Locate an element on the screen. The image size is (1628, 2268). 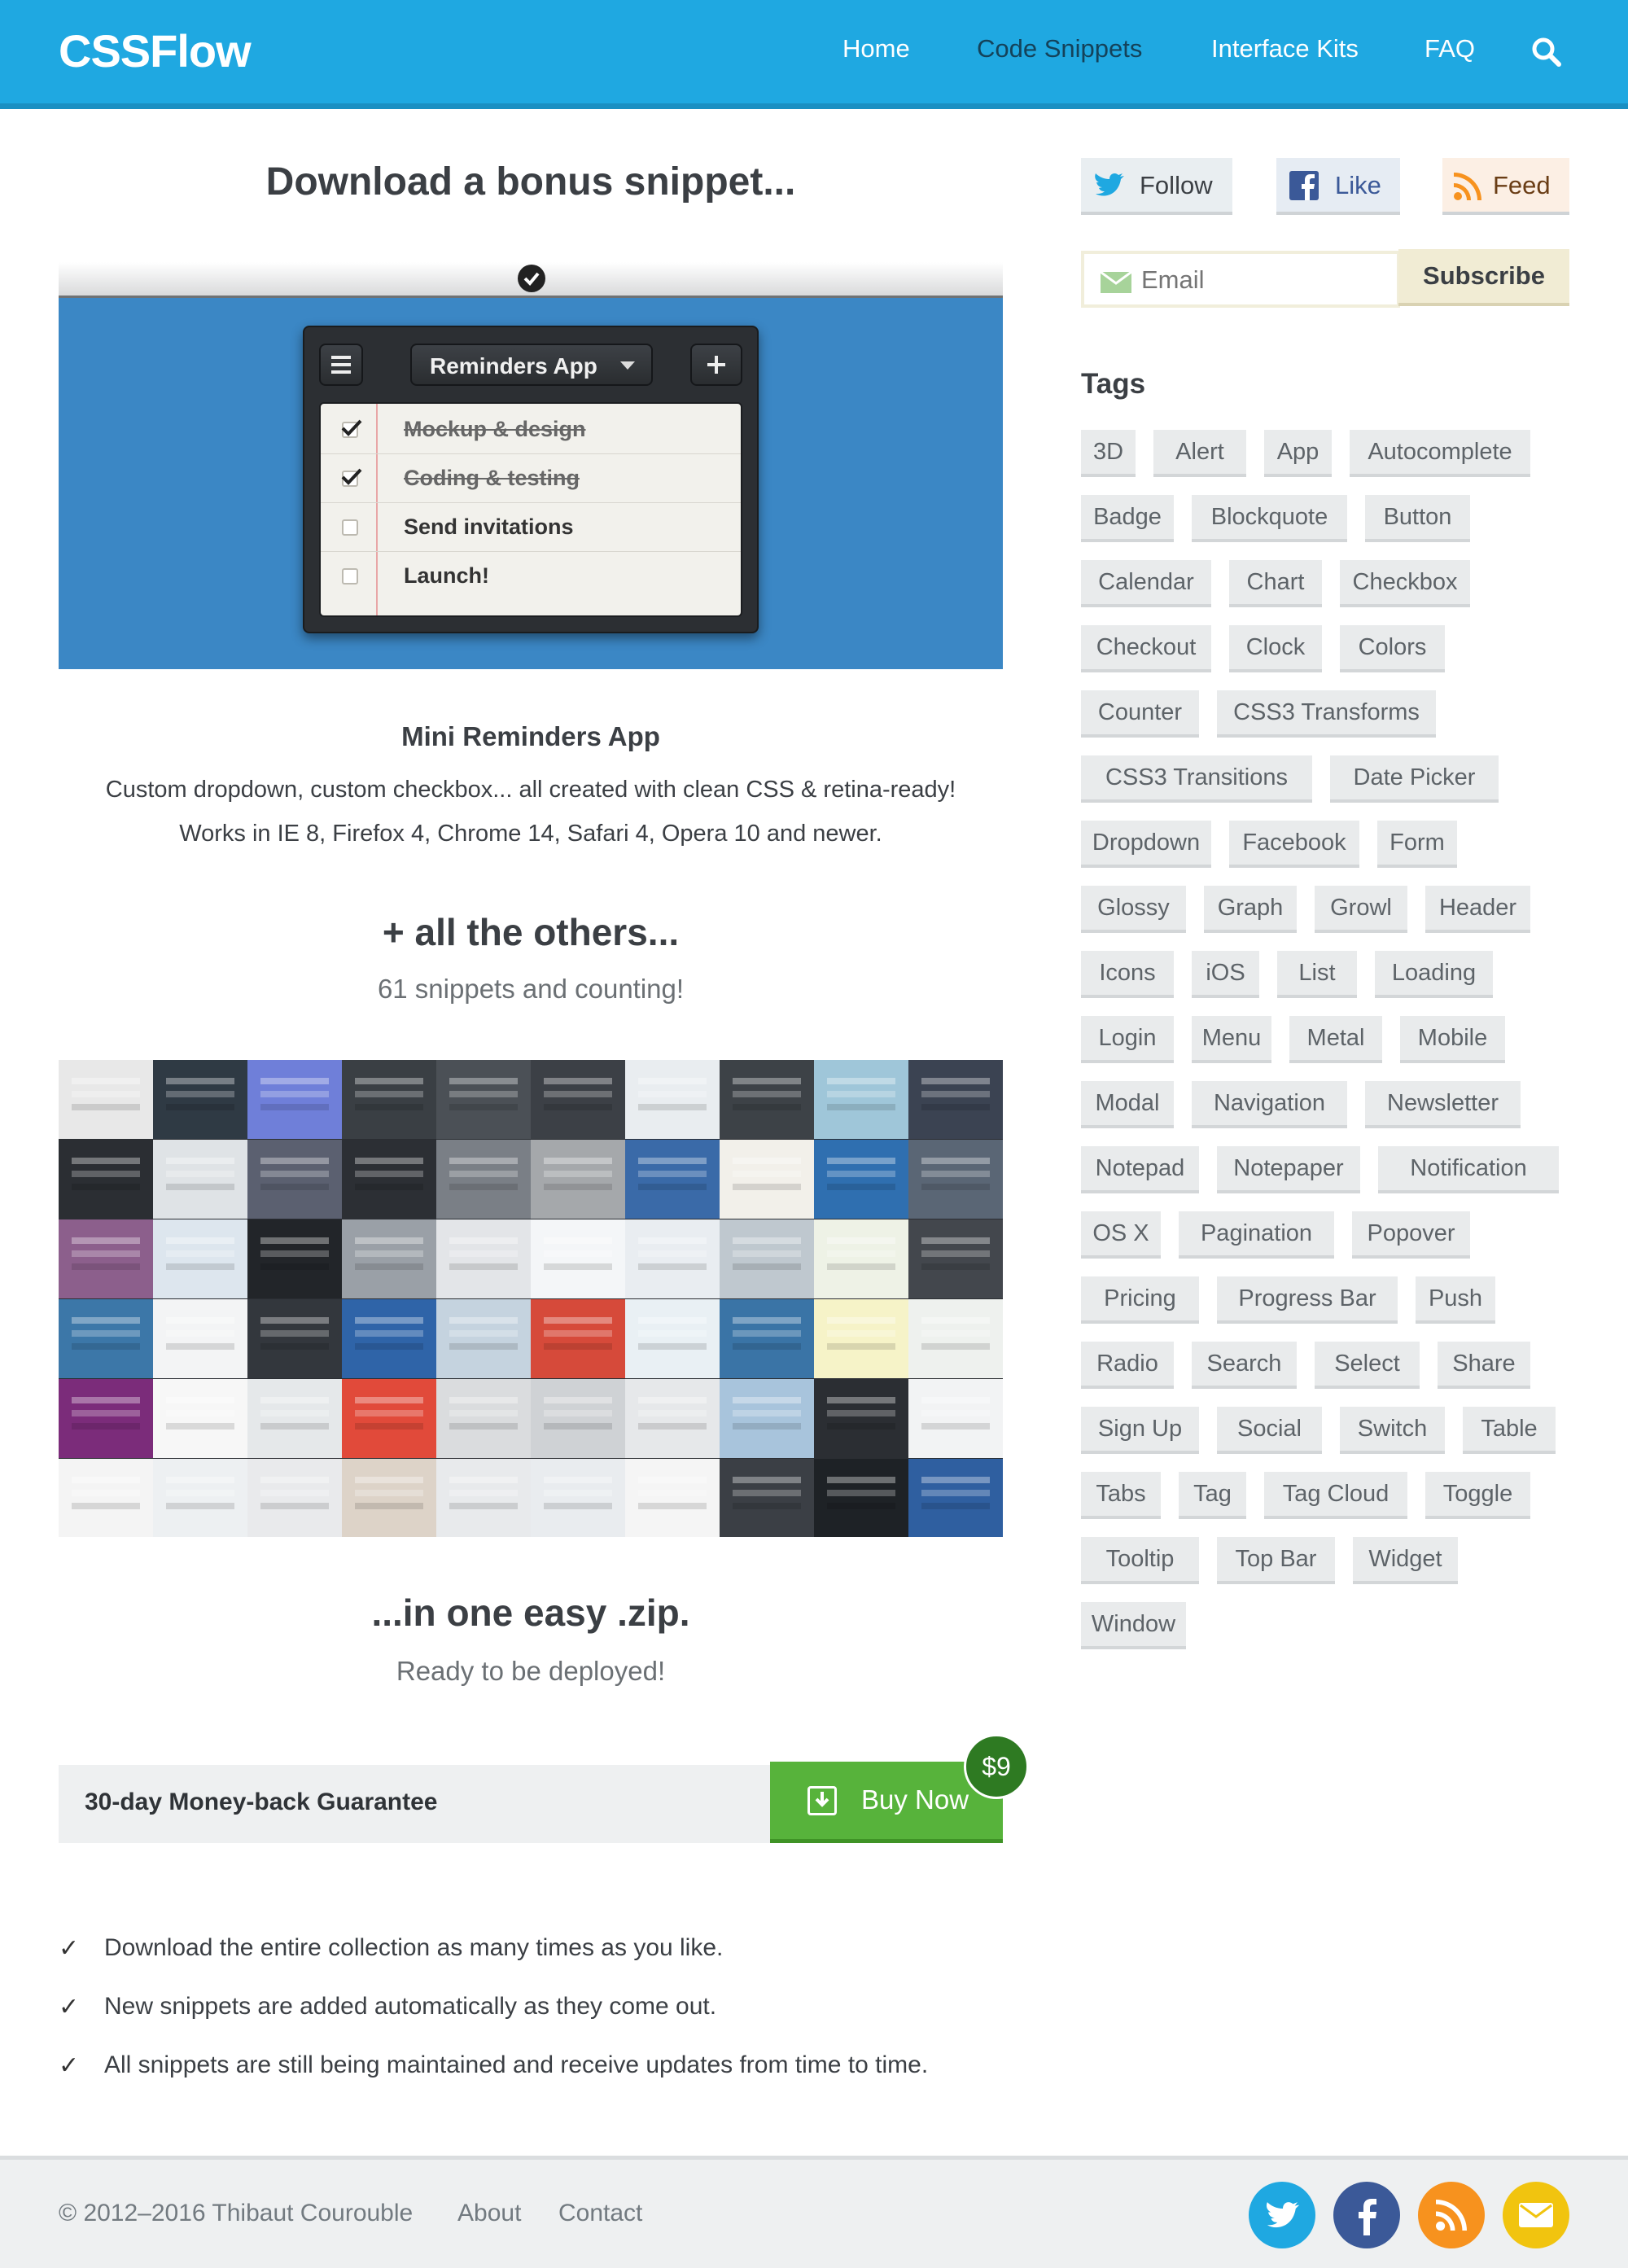
add-button is located at coordinates (716, 365).